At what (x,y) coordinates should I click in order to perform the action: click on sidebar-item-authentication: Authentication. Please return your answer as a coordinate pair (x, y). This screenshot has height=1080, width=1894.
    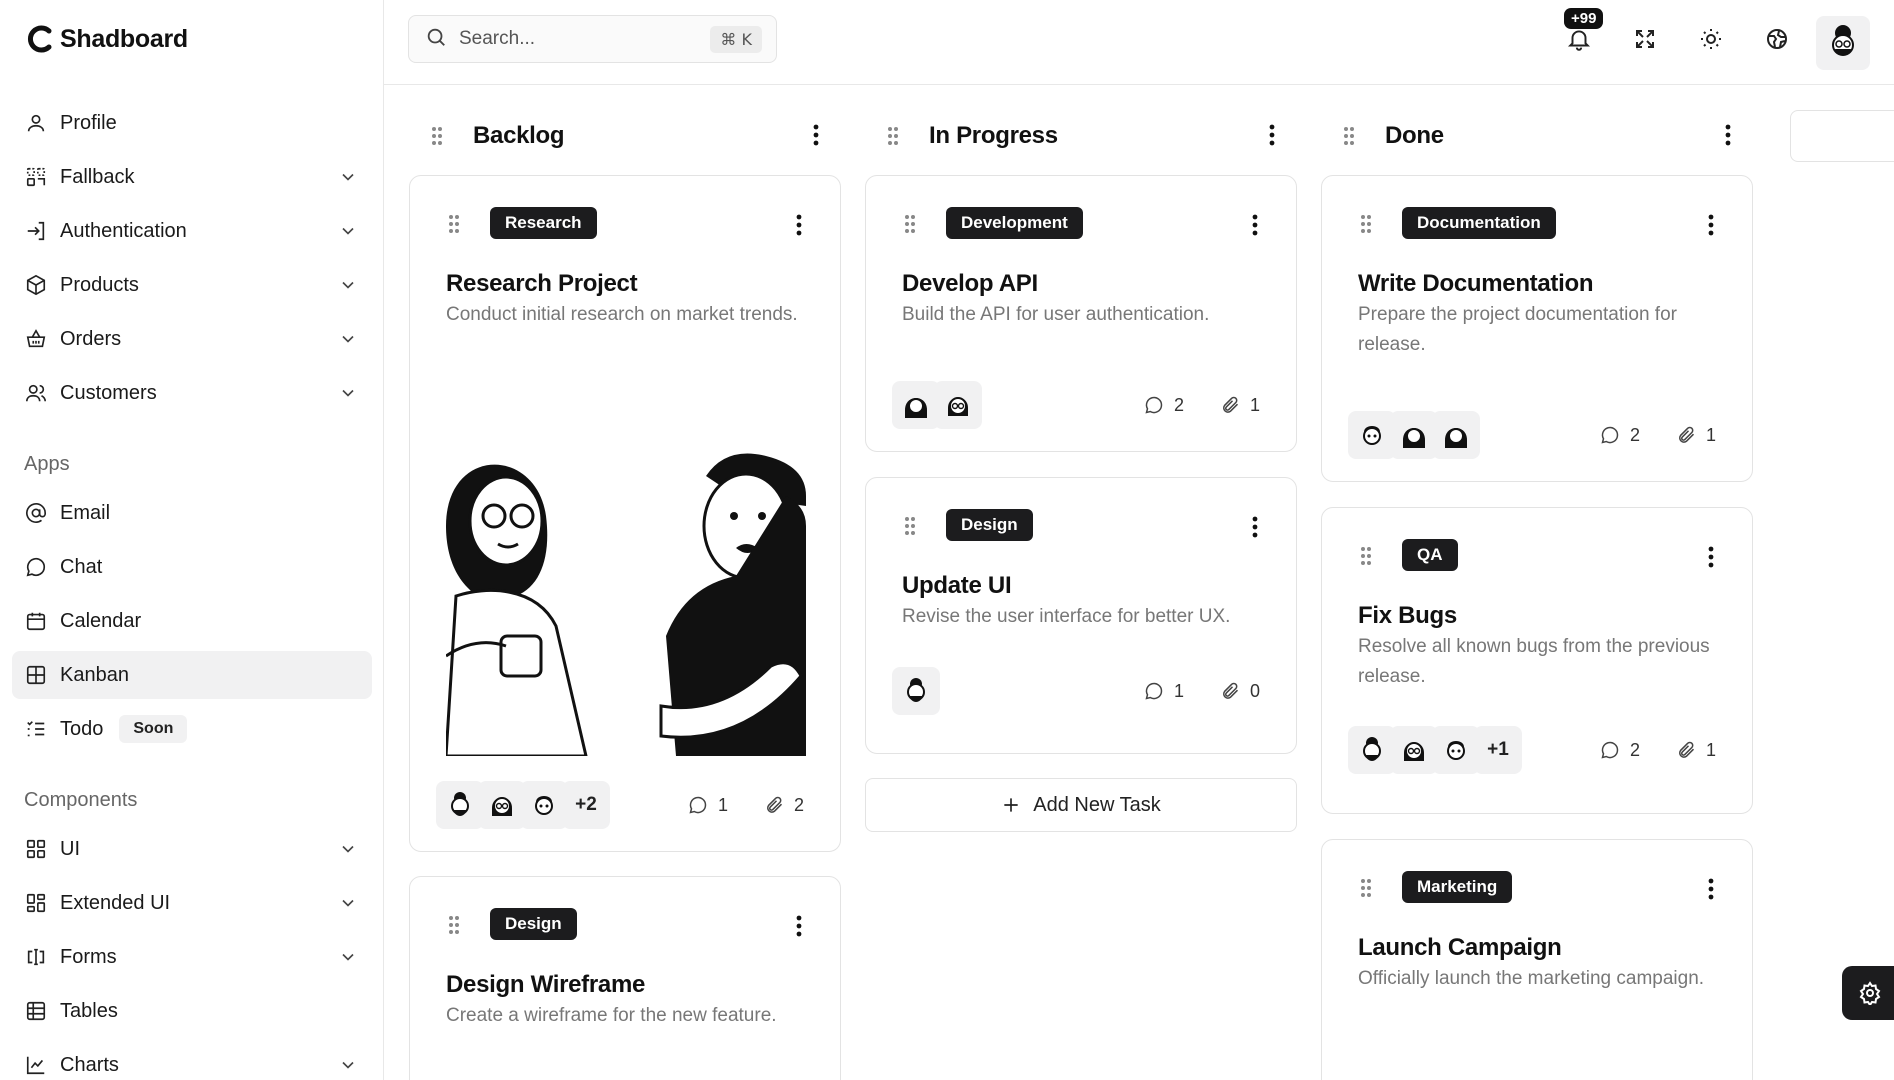
    Looking at the image, I should click on (192, 231).